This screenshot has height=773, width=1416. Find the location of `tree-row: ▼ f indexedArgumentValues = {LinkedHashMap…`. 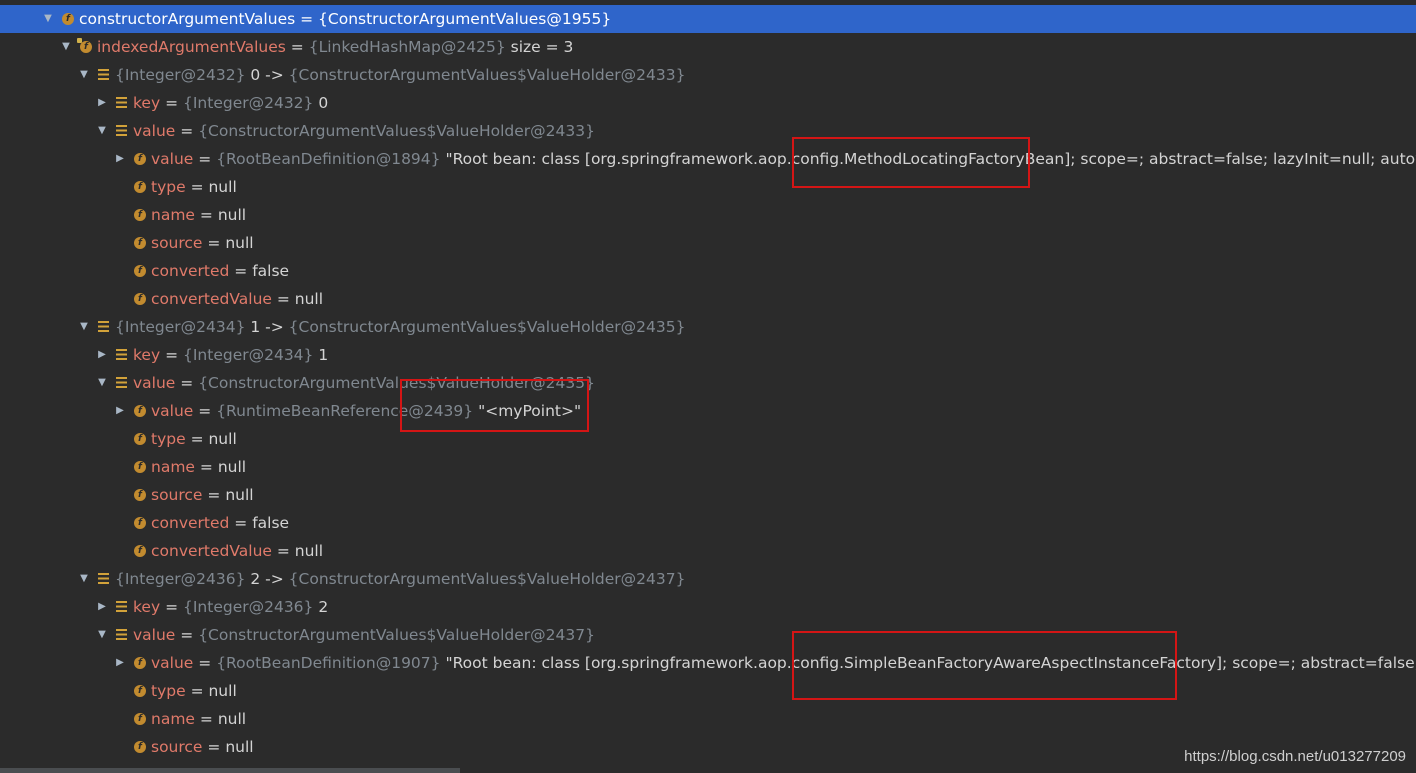

tree-row: ▼ f indexedArgumentValues = {LinkedHashMap… is located at coordinates (708, 47).